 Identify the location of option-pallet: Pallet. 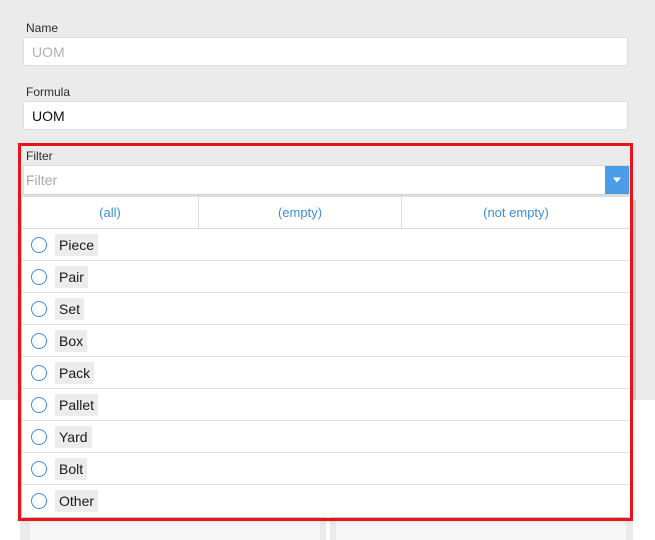
(326, 405).